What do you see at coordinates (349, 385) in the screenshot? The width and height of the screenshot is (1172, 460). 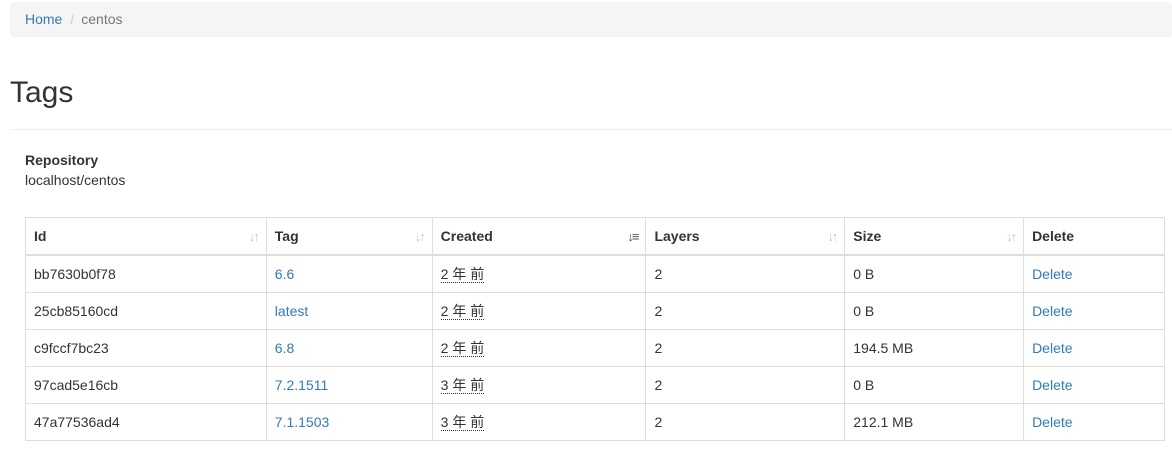 I see `cell-tag: 7.2.1511` at bounding box center [349, 385].